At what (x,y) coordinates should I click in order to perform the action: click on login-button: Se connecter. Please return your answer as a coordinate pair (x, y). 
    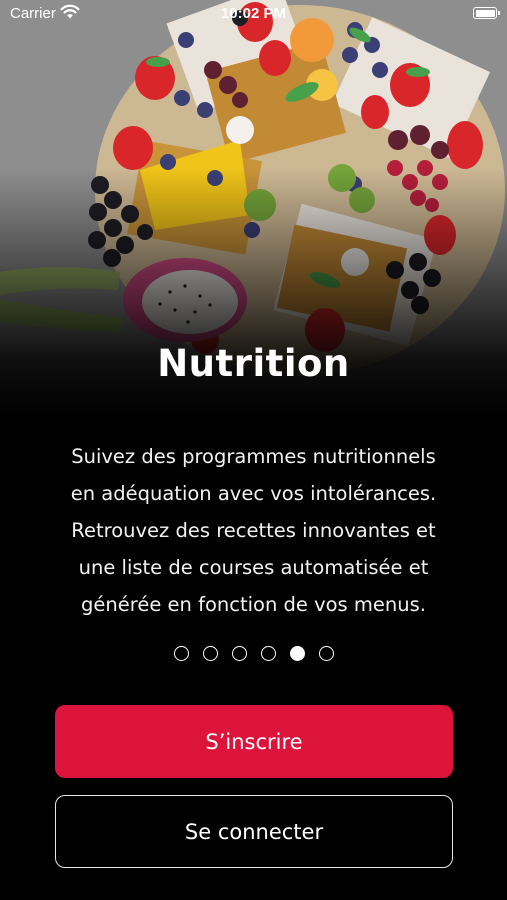
    Looking at the image, I should click on (254, 831).